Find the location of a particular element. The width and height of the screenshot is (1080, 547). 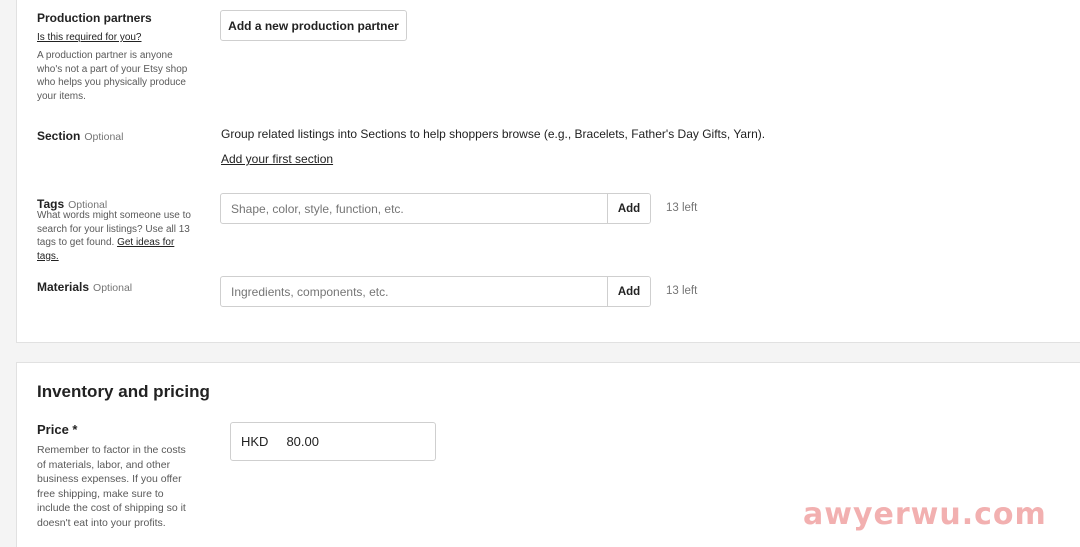

tags-input is located at coordinates (414, 208).